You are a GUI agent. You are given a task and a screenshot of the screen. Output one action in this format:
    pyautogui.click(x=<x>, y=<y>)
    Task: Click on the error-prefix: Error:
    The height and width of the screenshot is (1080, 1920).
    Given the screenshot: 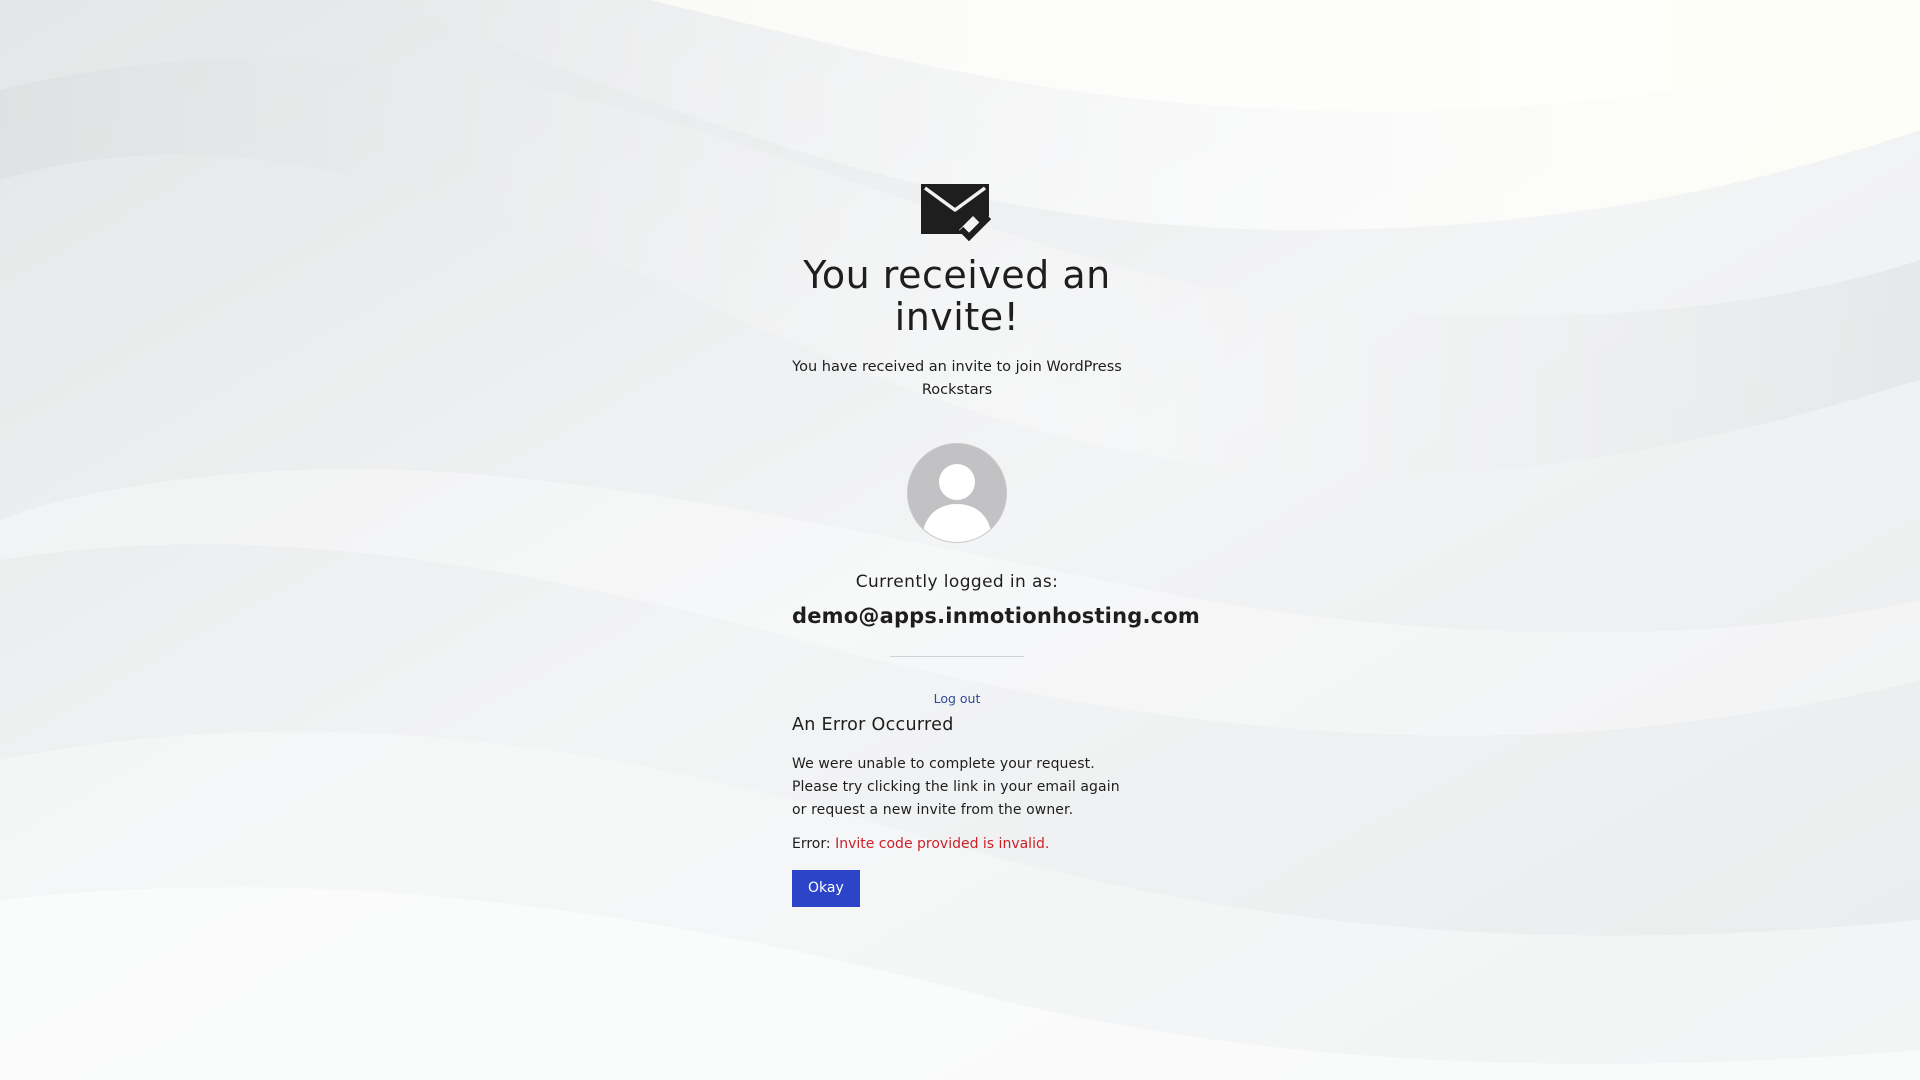 What is the action you would take?
    pyautogui.click(x=811, y=844)
    